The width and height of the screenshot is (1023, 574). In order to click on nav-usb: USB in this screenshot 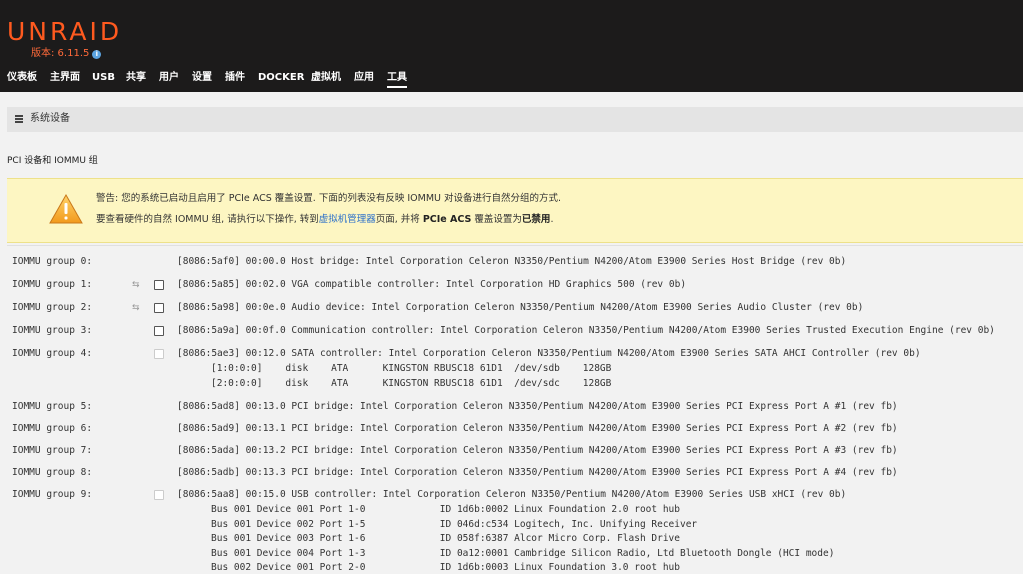, I will do `click(103, 78)`.